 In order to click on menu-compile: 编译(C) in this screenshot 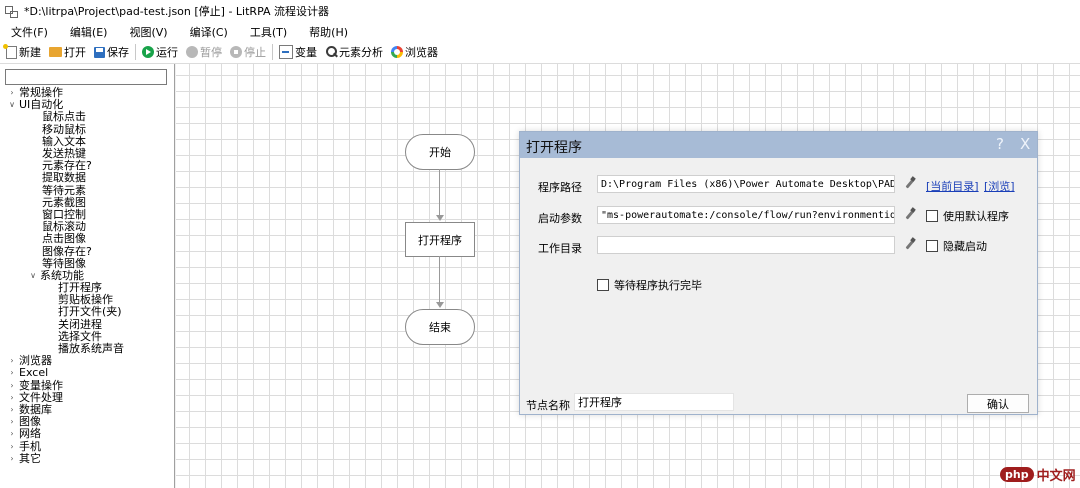, I will do `click(209, 32)`.